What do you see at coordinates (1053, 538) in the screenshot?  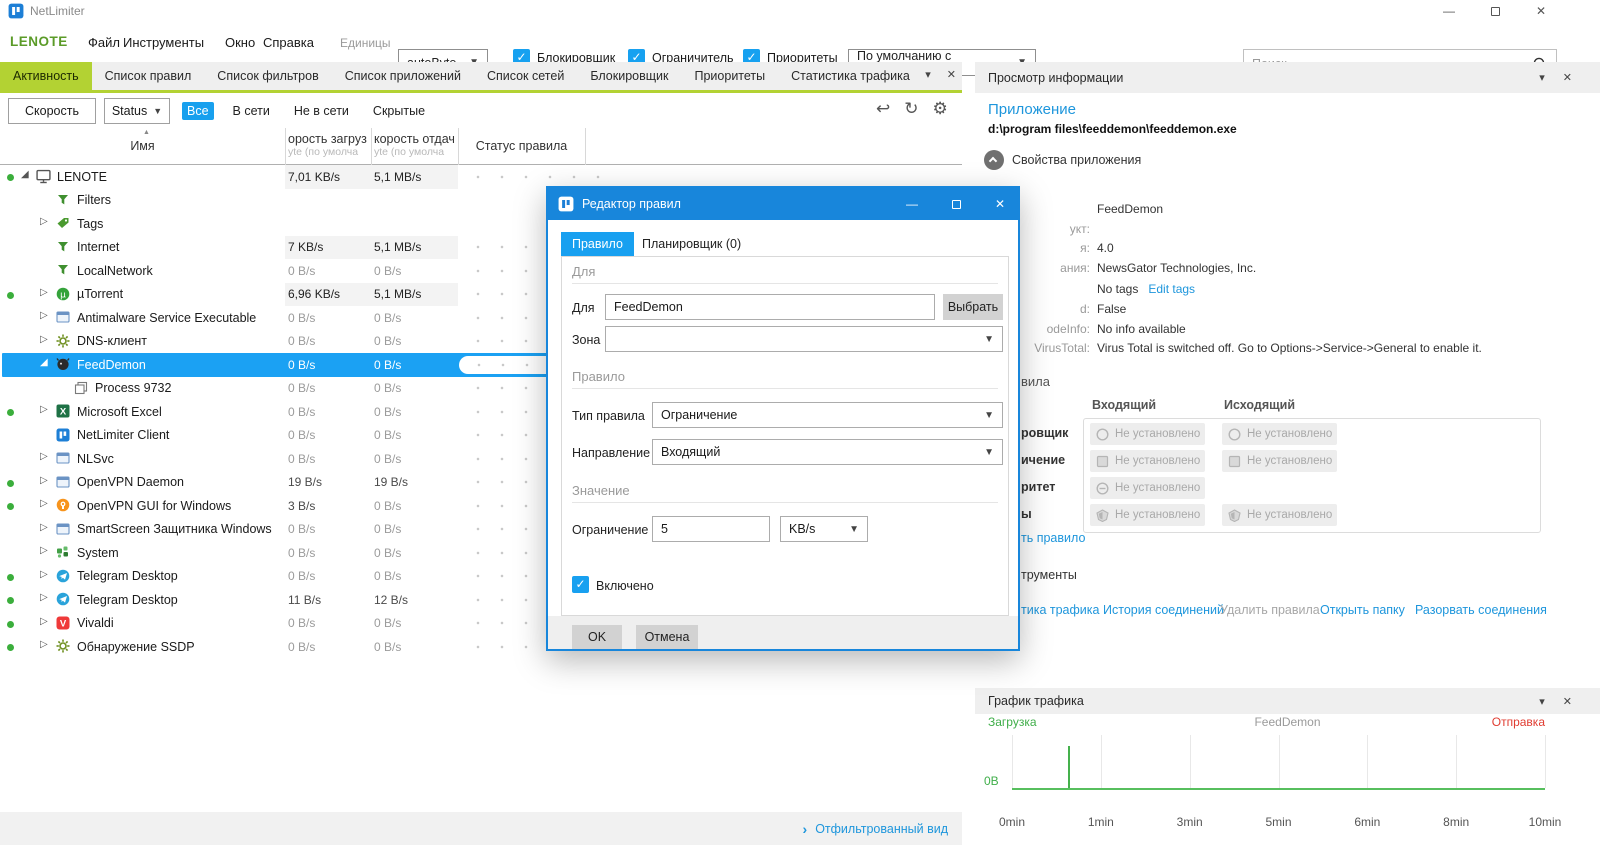 I see `add-rule-link-fragment: ть правило` at bounding box center [1053, 538].